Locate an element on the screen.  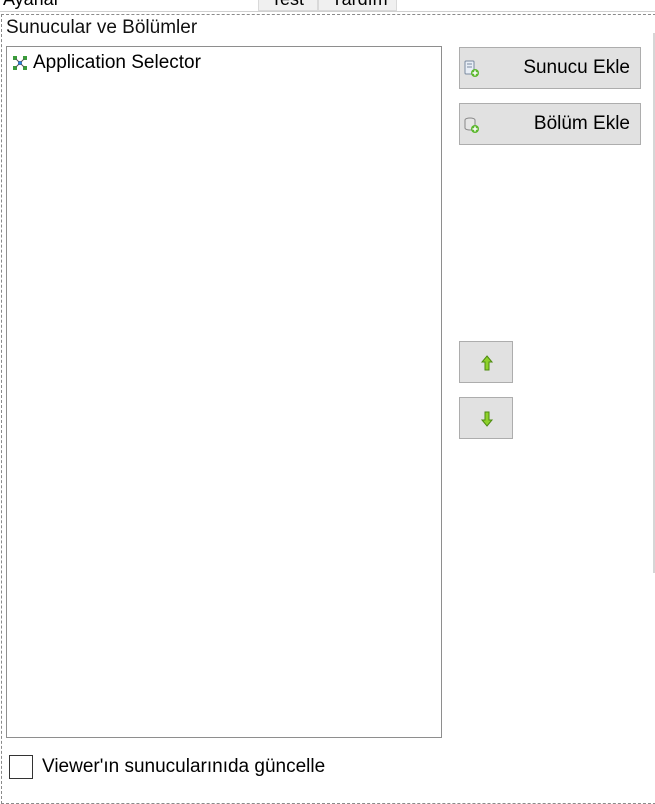
tree-item-label: Application Selector is located at coordinates (117, 62).